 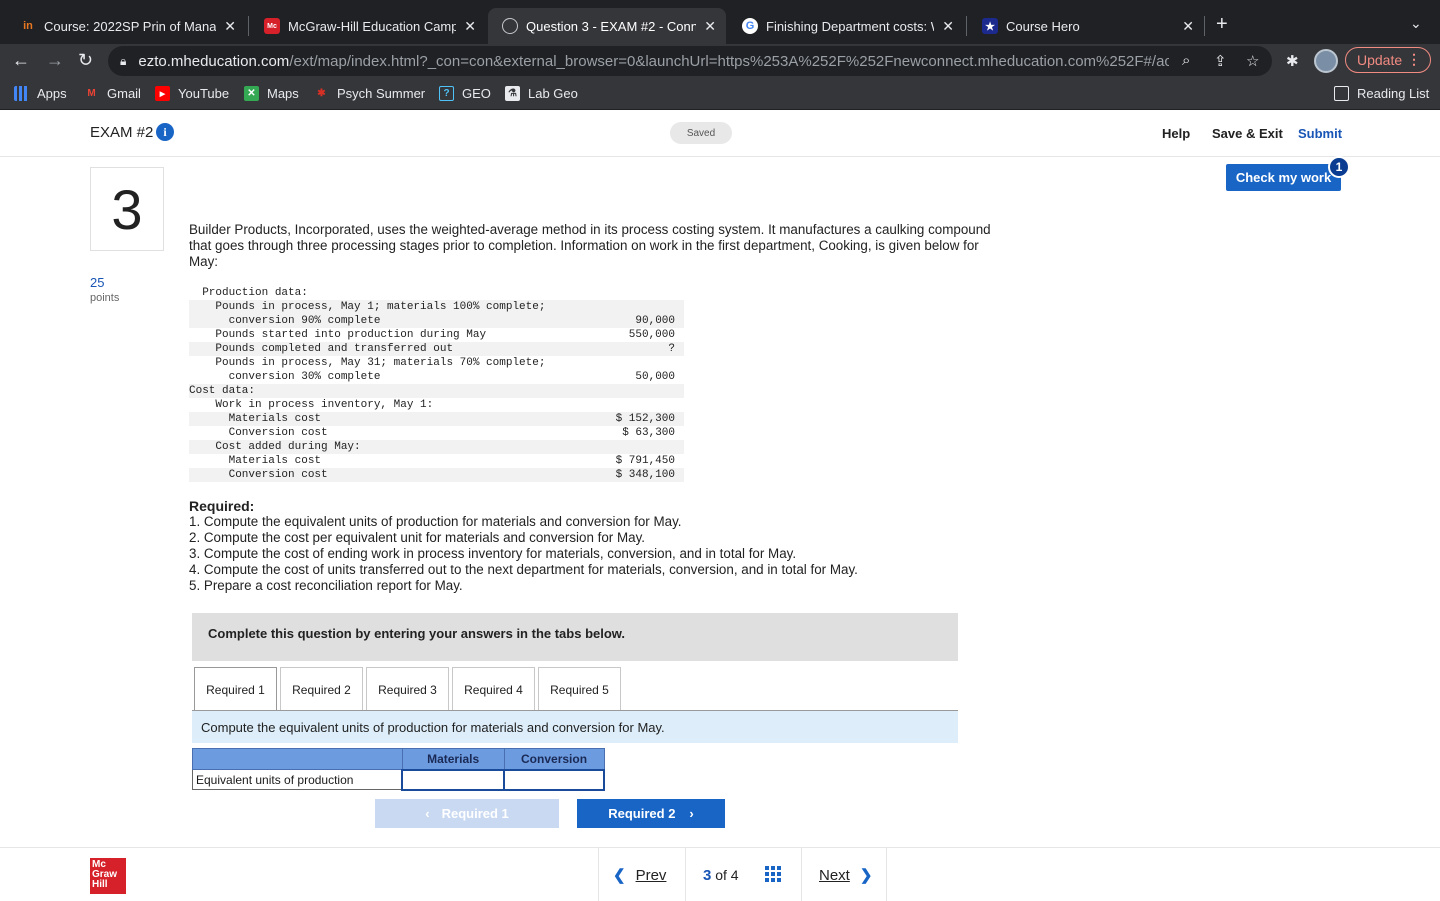 I want to click on globe-icon, so click(x=510, y=26).